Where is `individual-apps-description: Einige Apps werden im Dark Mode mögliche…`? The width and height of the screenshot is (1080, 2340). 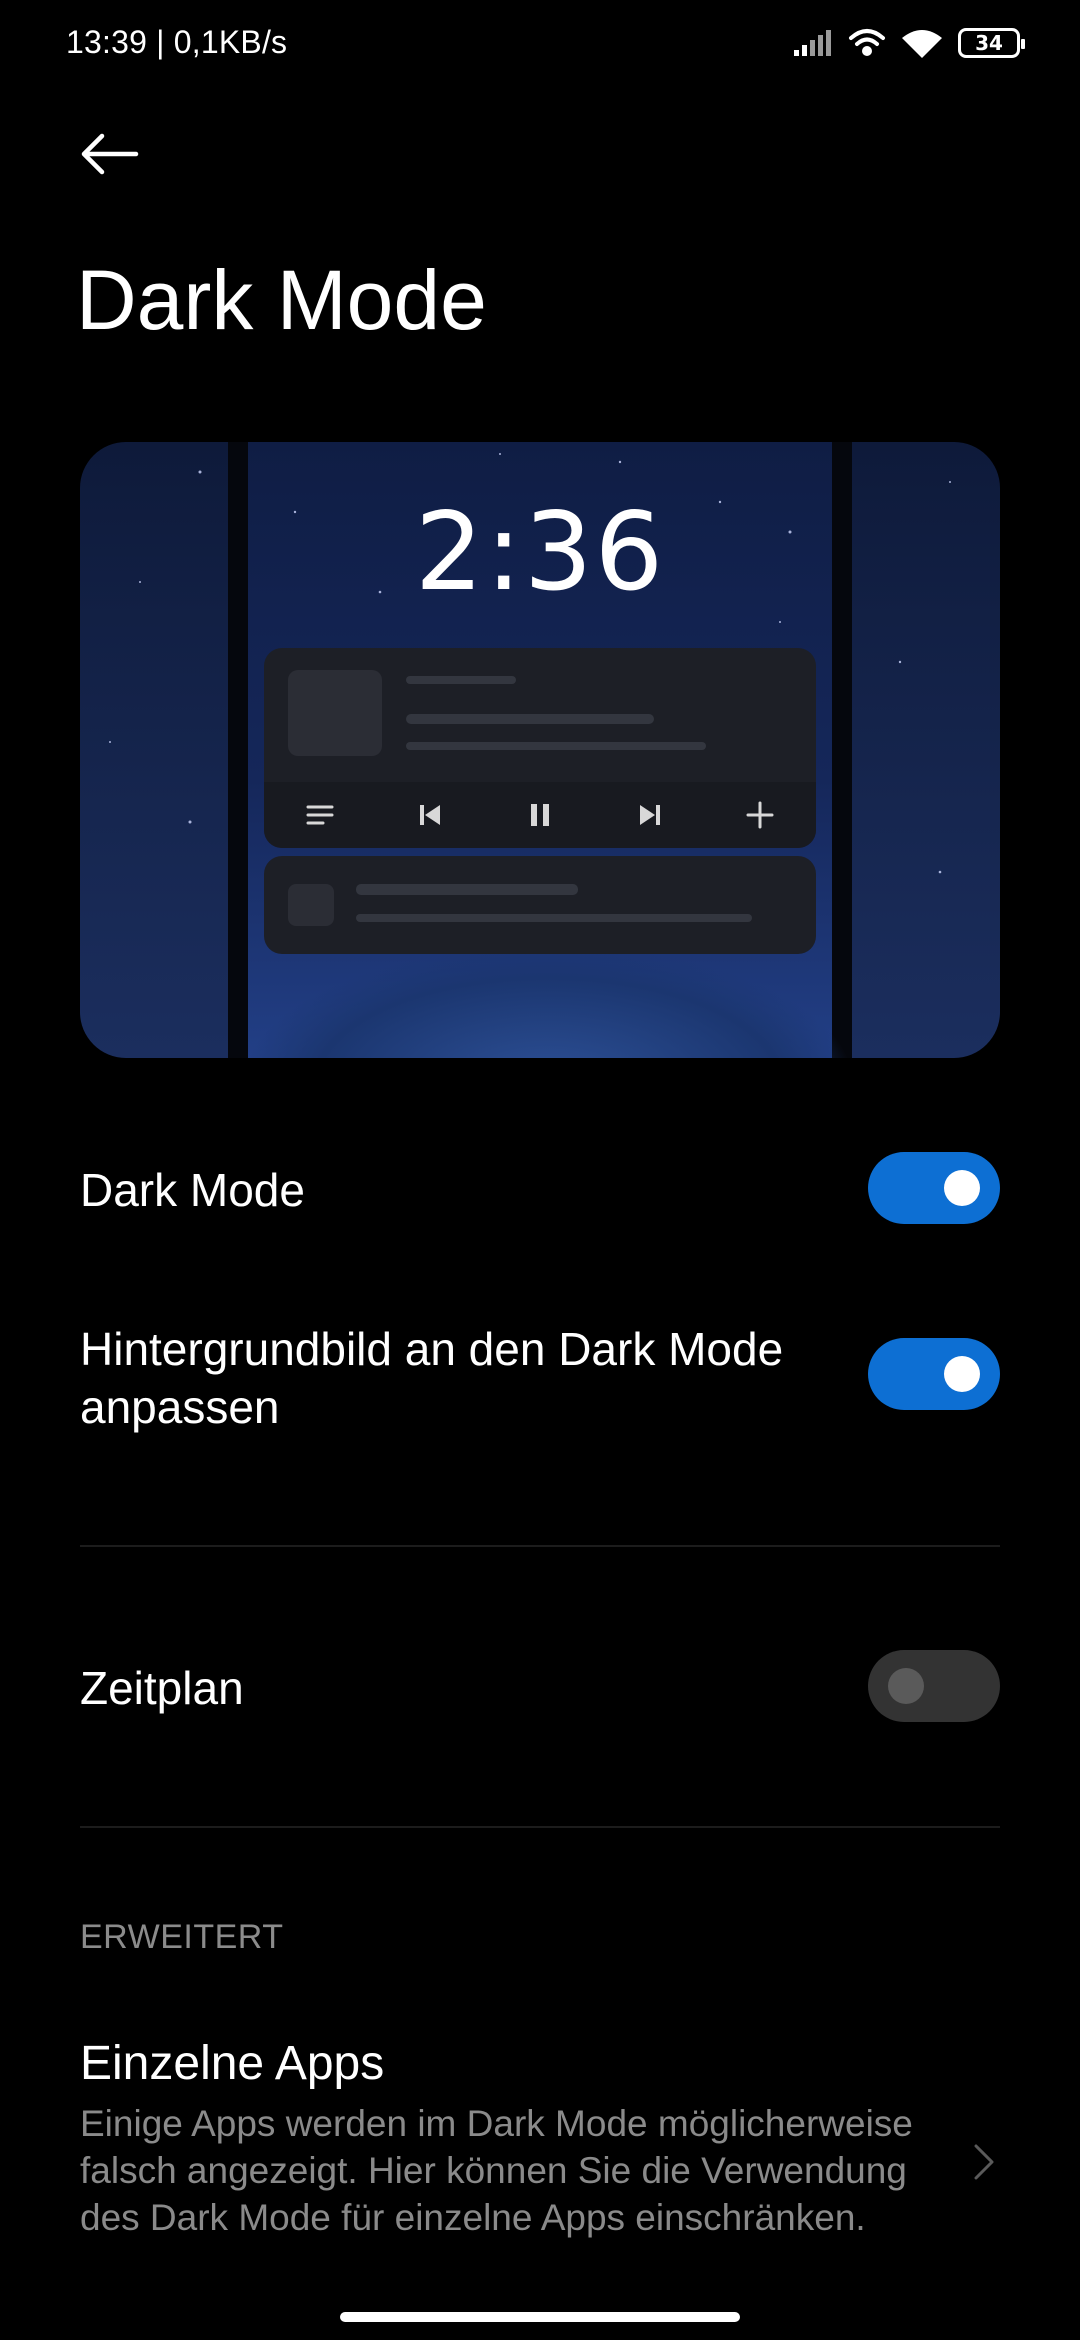 individual-apps-description: Einige Apps werden im Dark Mode mögliche… is located at coordinates (496, 2170).